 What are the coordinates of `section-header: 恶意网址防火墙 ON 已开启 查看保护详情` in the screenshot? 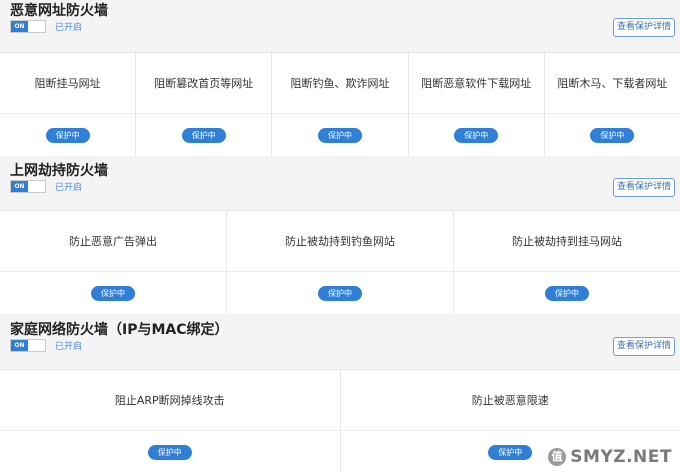 It's located at (340, 26).